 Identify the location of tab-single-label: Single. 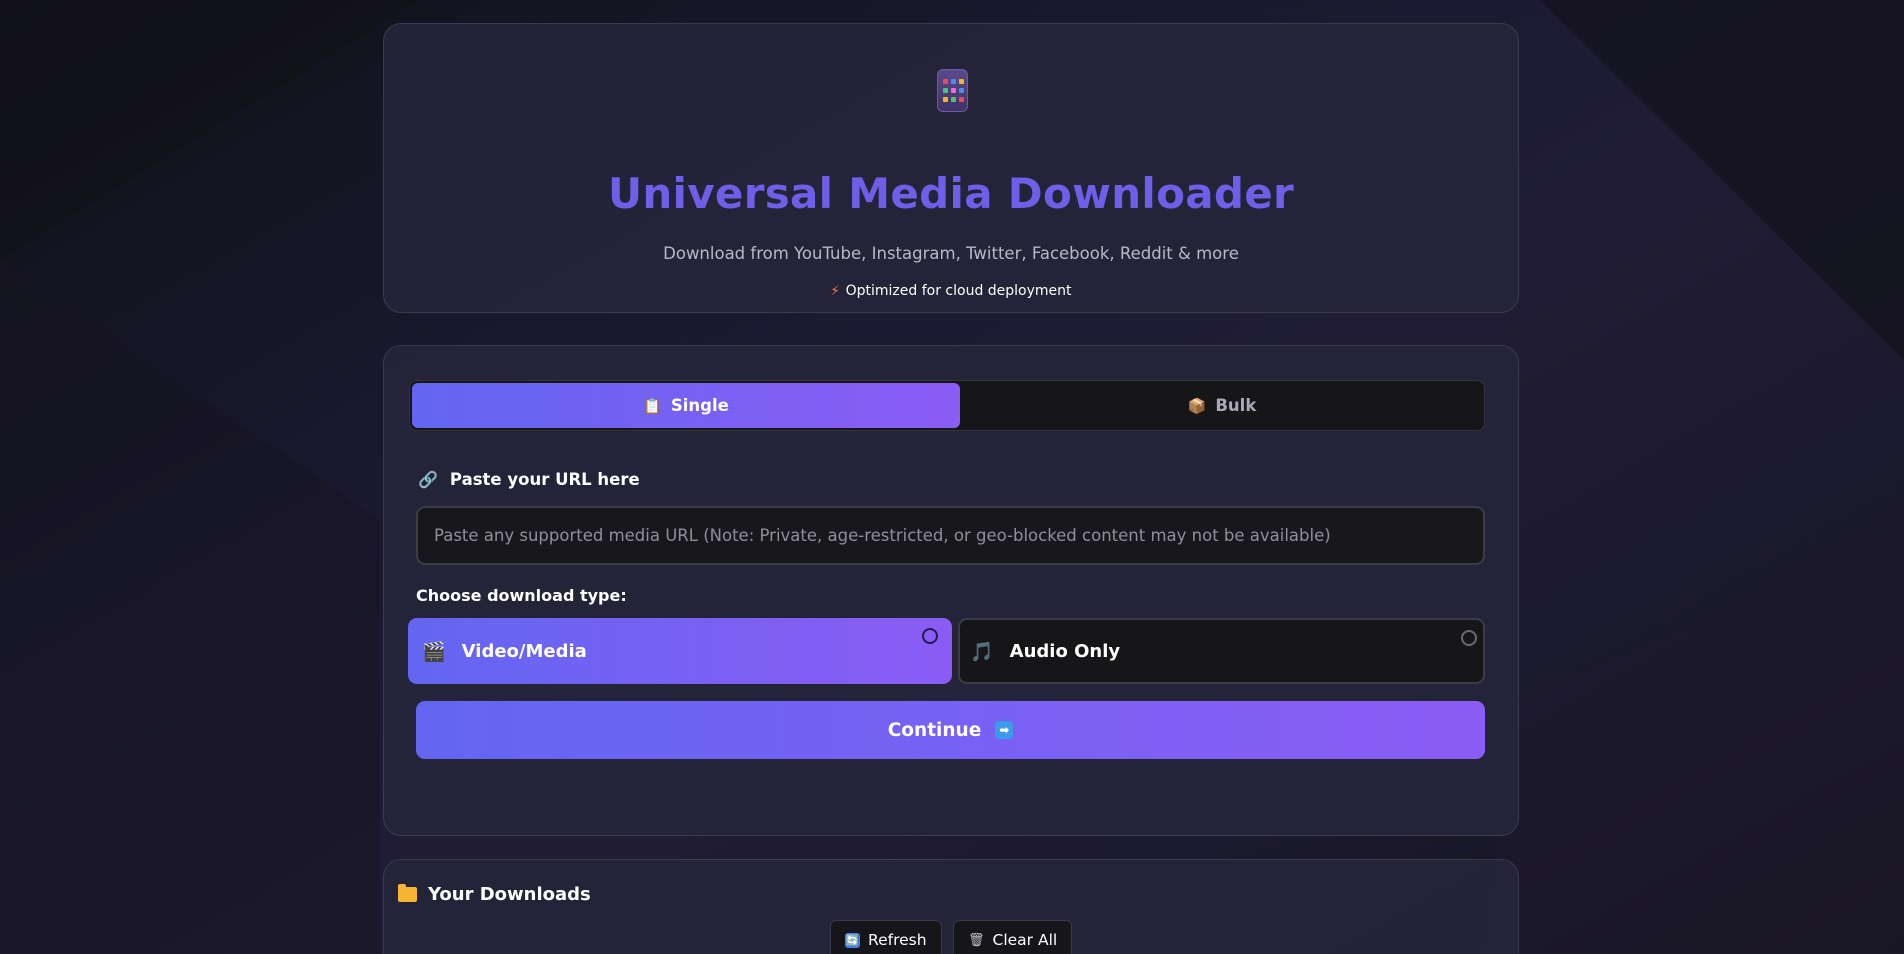
(699, 405).